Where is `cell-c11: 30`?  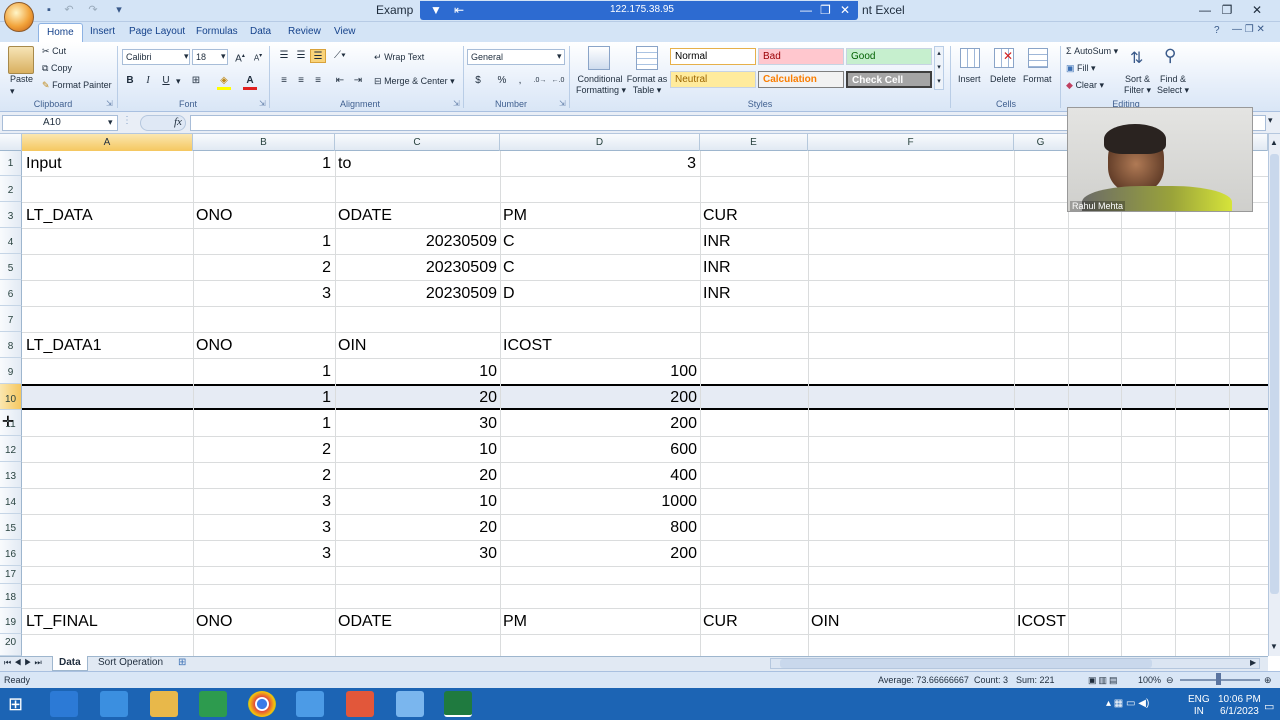 cell-c11: 30 is located at coordinates (416, 424).